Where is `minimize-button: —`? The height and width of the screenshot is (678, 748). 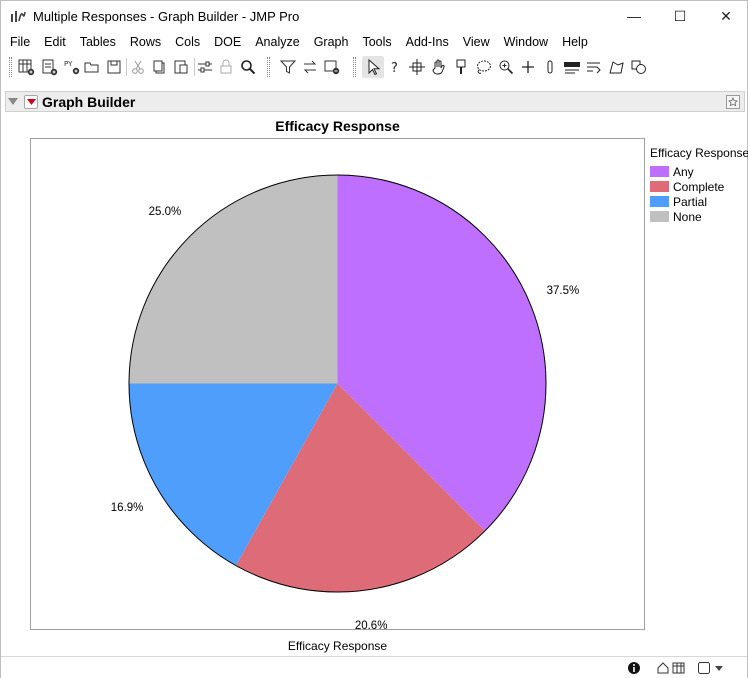 minimize-button: — is located at coordinates (634, 16).